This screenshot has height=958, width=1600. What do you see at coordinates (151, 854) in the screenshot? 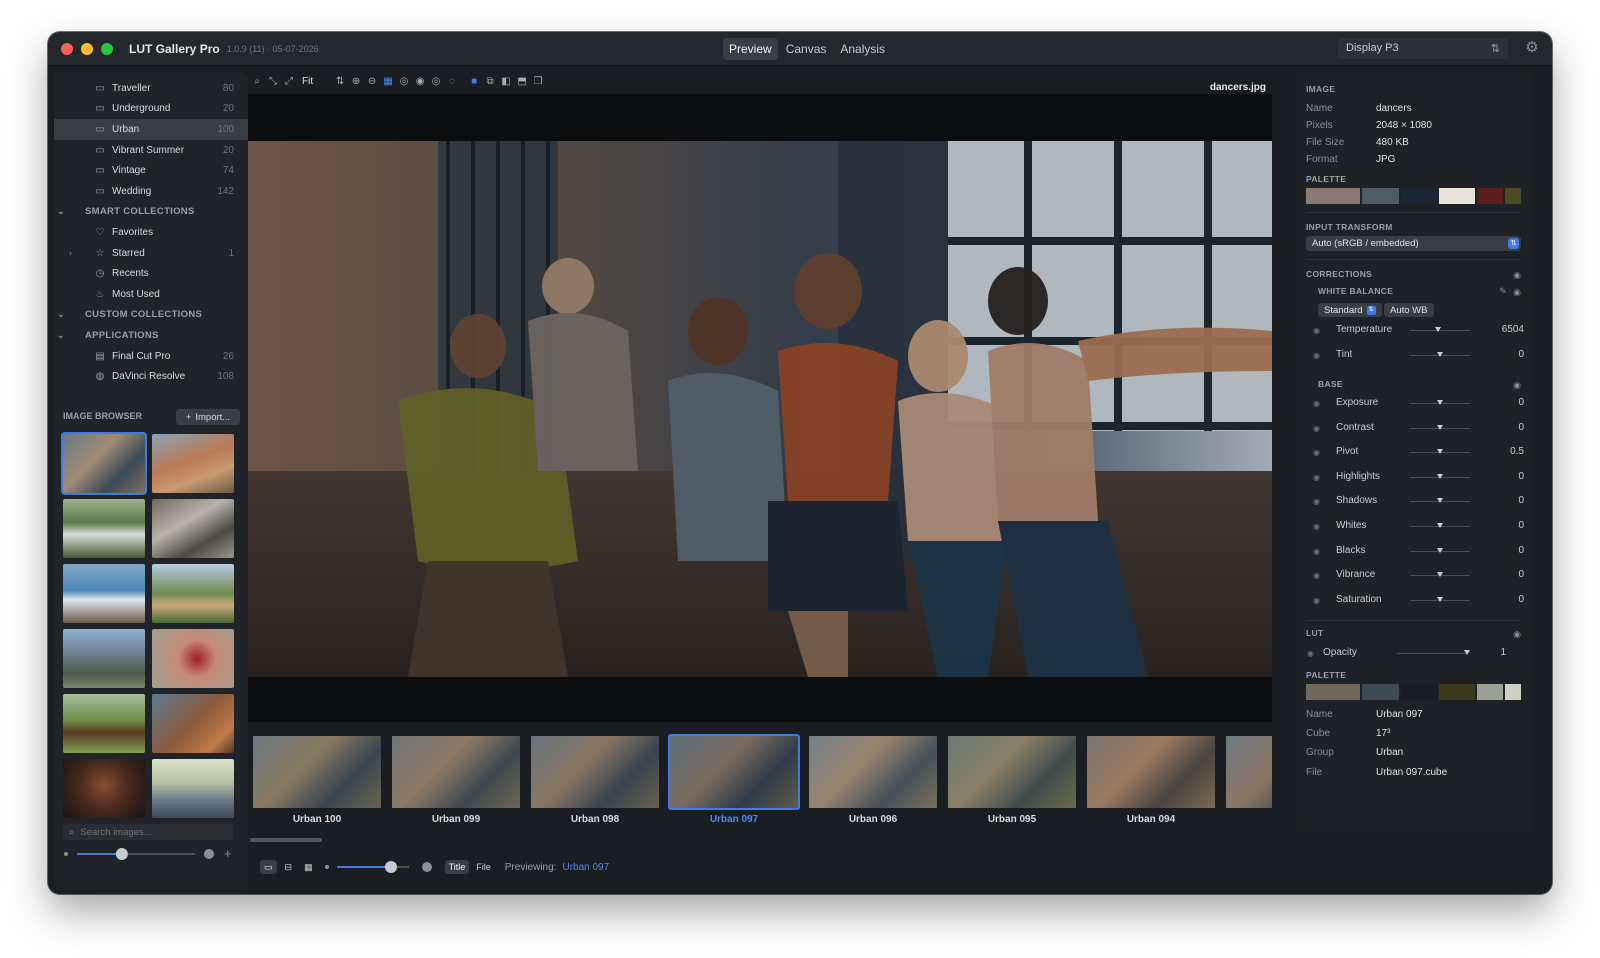
I see `thumbnail-size-slider-svg: +` at bounding box center [151, 854].